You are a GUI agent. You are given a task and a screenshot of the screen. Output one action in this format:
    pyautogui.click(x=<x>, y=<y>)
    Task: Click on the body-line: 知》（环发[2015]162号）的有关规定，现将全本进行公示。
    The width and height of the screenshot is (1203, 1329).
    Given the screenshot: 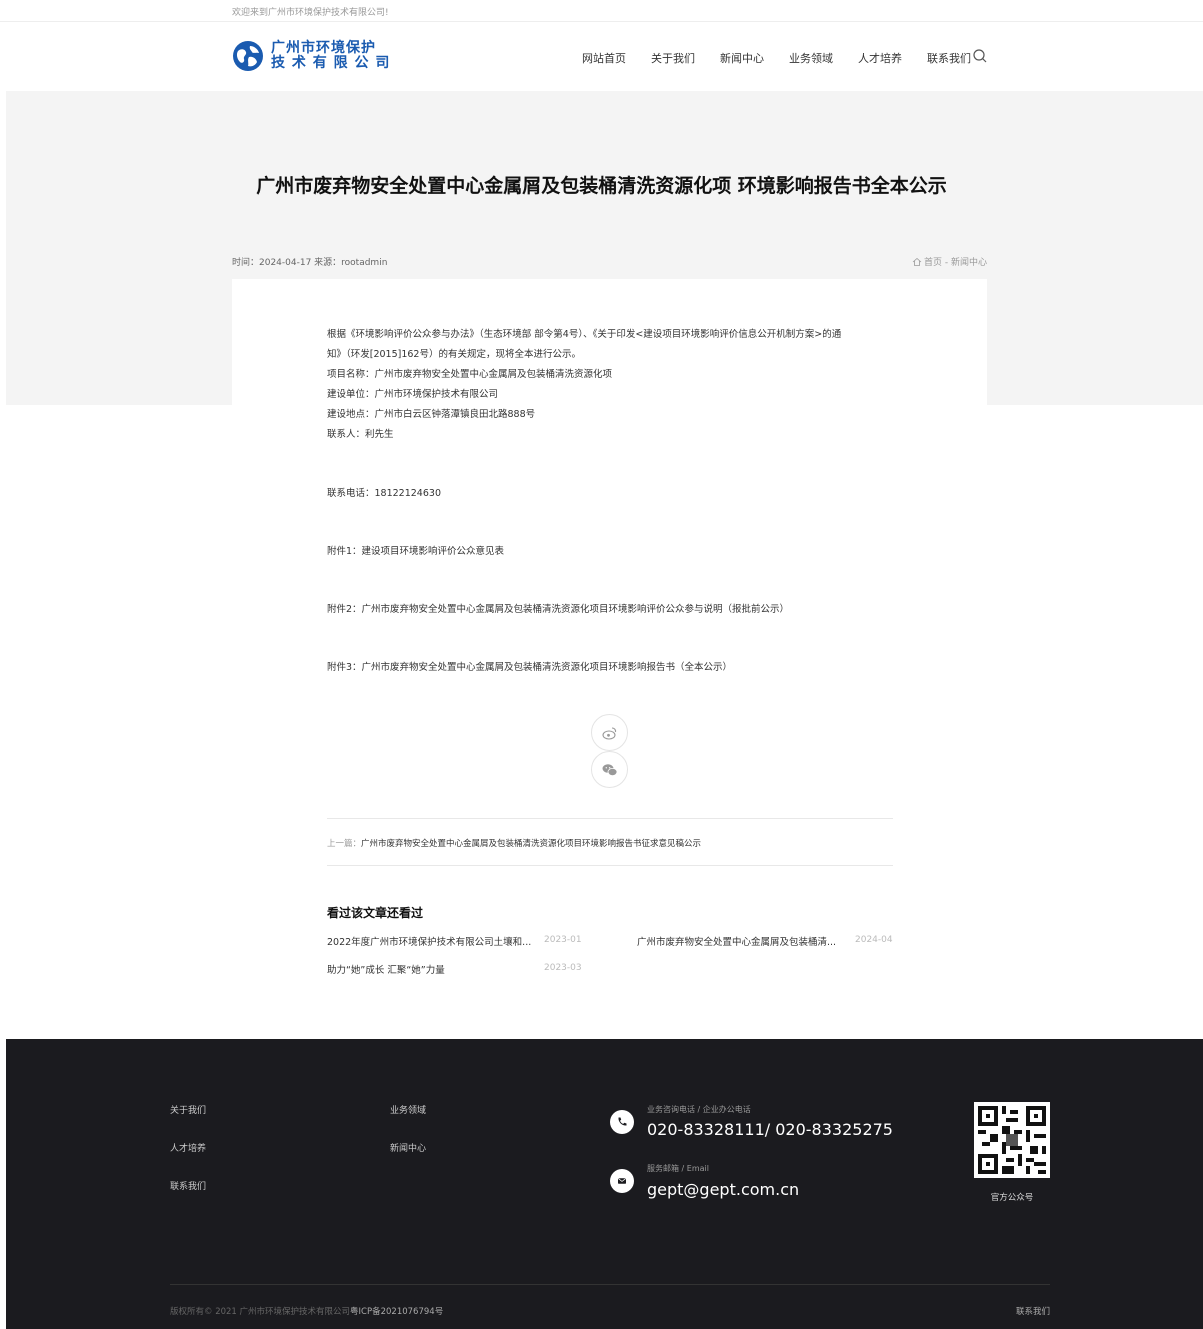 What is the action you would take?
    pyautogui.click(x=454, y=354)
    